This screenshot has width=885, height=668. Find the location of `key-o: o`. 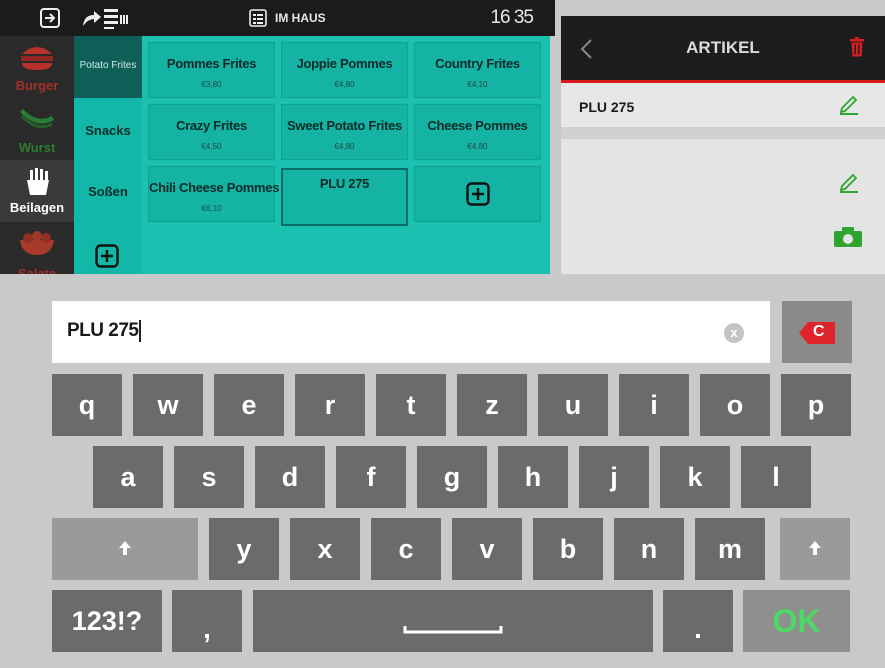

key-o: o is located at coordinates (735, 405).